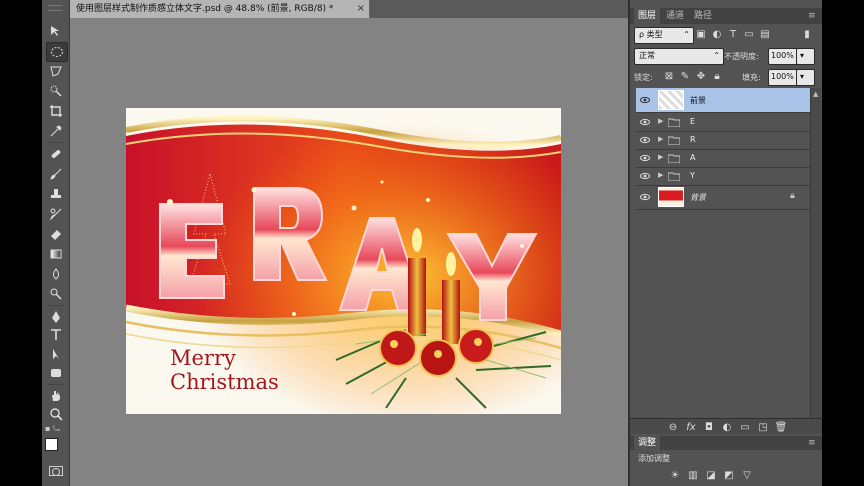 Image resolution: width=864 pixels, height=486 pixels. I want to click on filter-kind-value: ρ 类型, so click(651, 34).